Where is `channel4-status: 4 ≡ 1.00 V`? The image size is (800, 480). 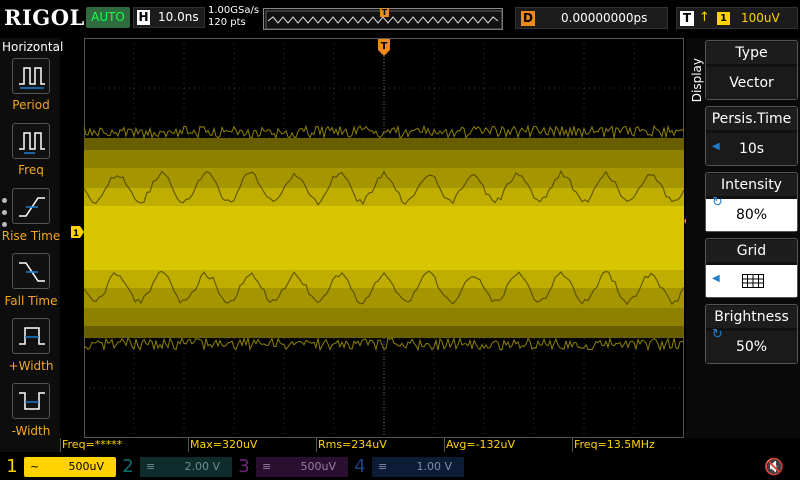 channel4-status: 4 ≡ 1.00 V is located at coordinates (409, 467).